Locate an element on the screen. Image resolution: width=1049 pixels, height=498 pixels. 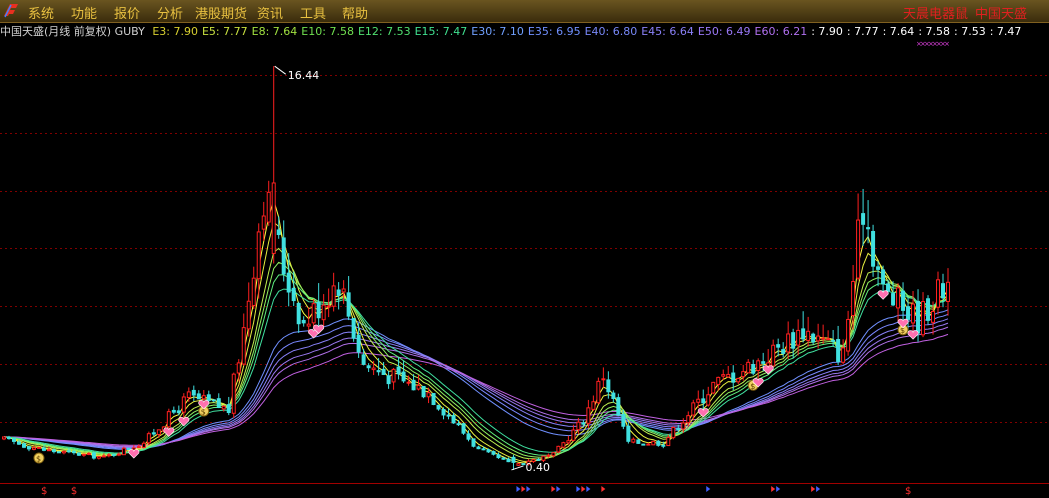
menu-news: 资讯 is located at coordinates (270, 12).